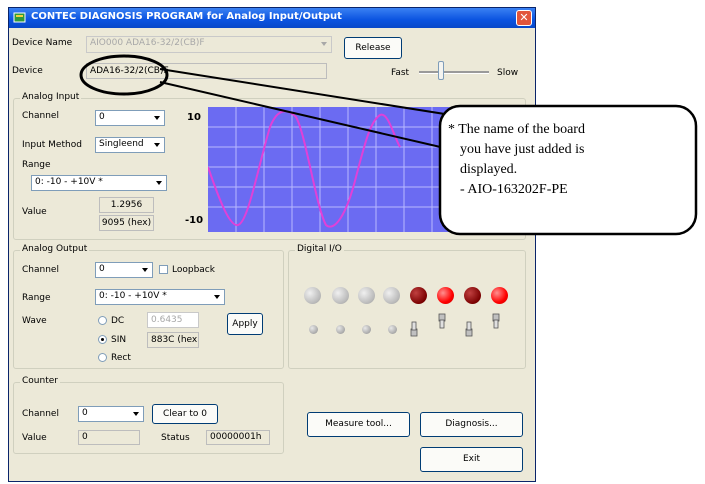 The width and height of the screenshot is (705, 484). Describe the element at coordinates (124, 270) in the screenshot. I see `ao-channel-select: 0` at that location.